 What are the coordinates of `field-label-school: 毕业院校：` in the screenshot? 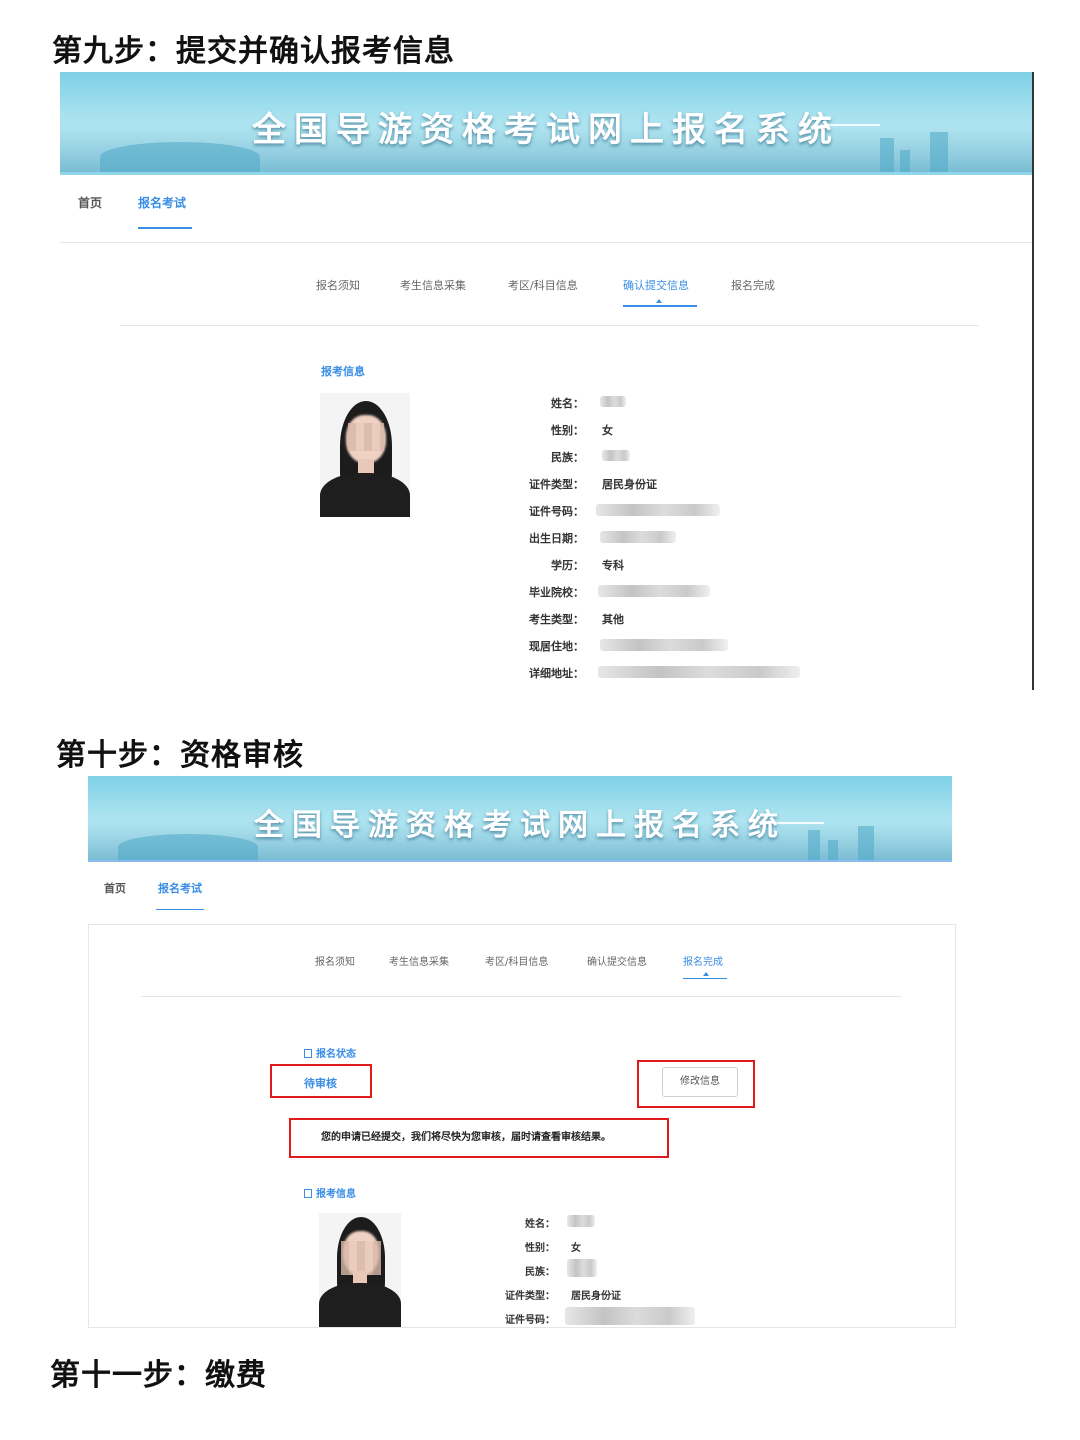 It's located at (556, 592).